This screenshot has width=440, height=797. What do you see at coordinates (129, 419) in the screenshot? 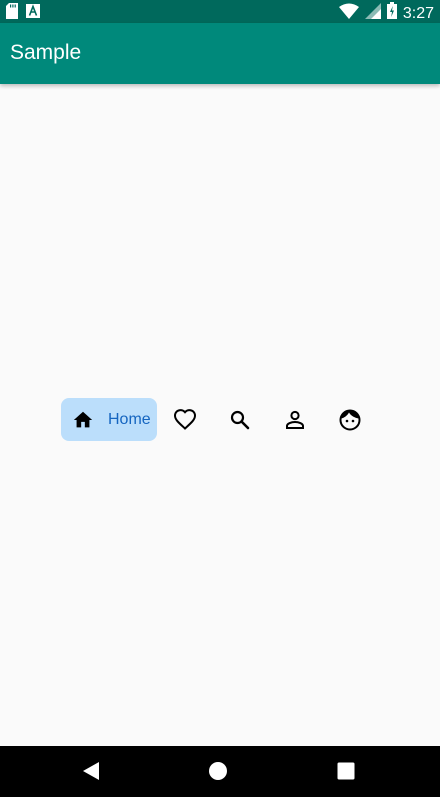
I see `nav-item-home-label: Home` at bounding box center [129, 419].